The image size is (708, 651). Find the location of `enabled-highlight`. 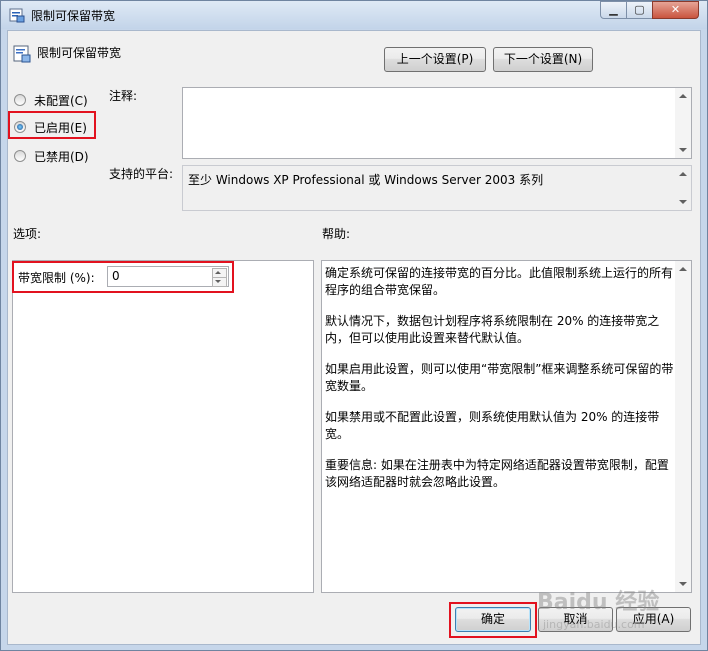

enabled-highlight is located at coordinates (52, 125).